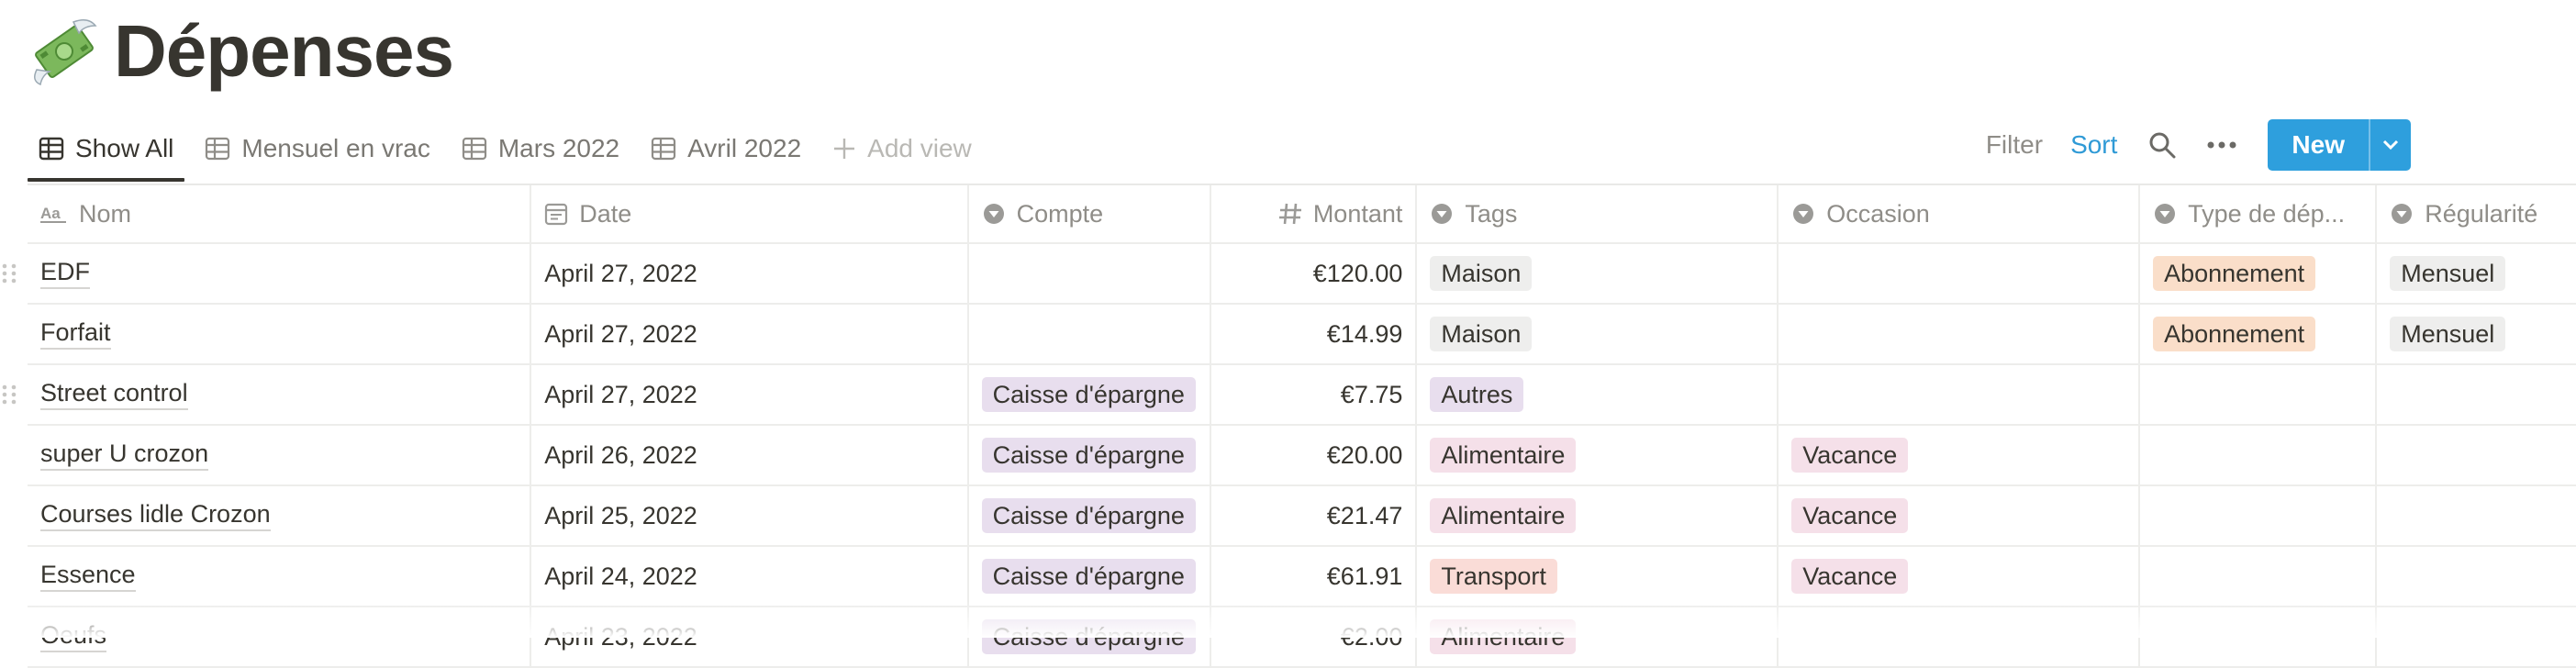  I want to click on cell-nom: Forfait, so click(280, 334).